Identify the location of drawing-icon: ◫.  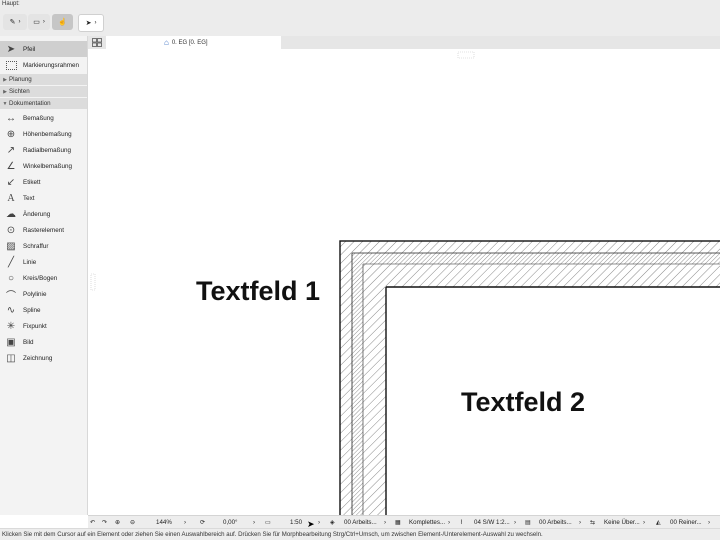
(11, 358).